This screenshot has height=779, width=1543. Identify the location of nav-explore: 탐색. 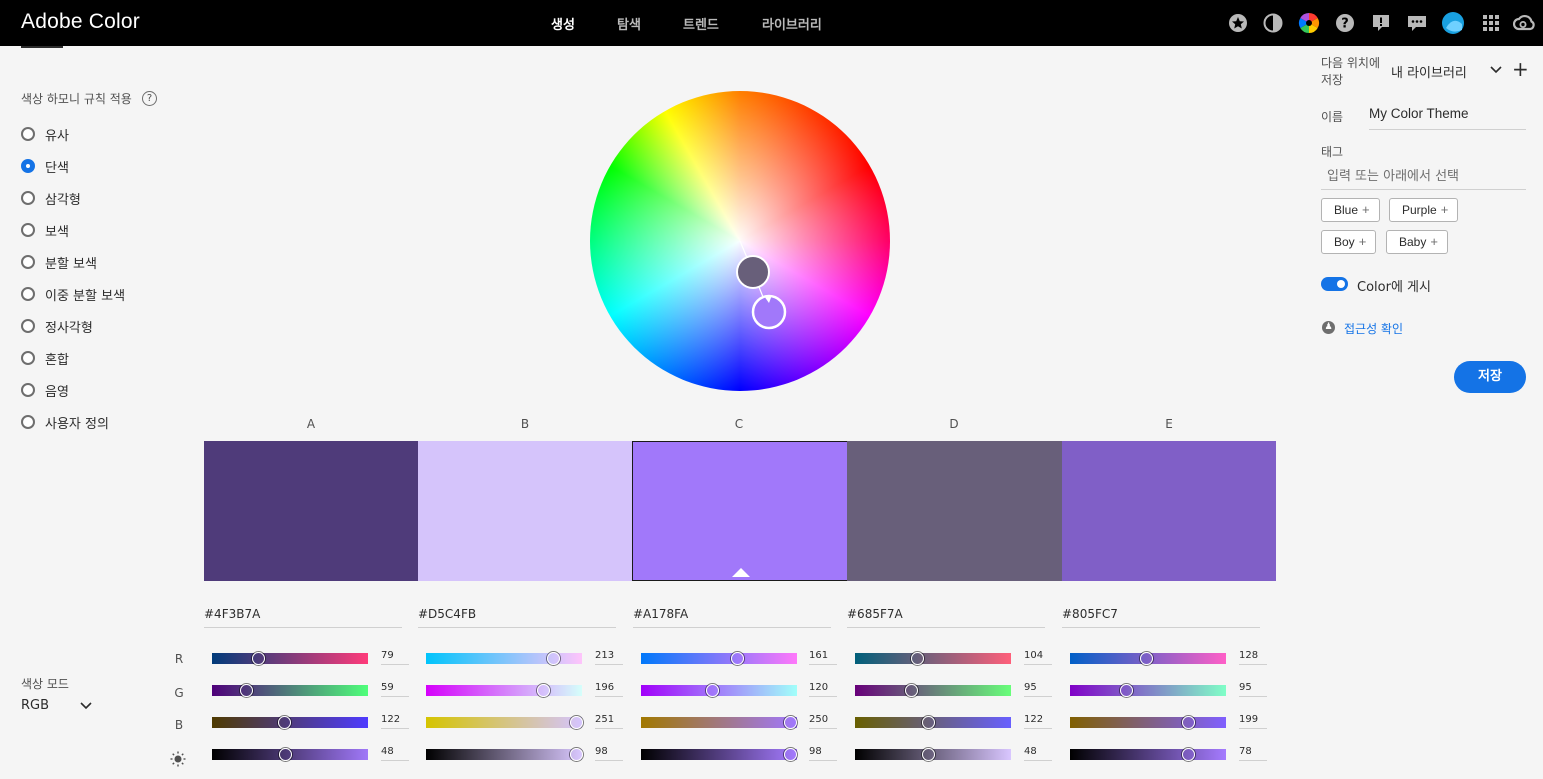
(629, 23).